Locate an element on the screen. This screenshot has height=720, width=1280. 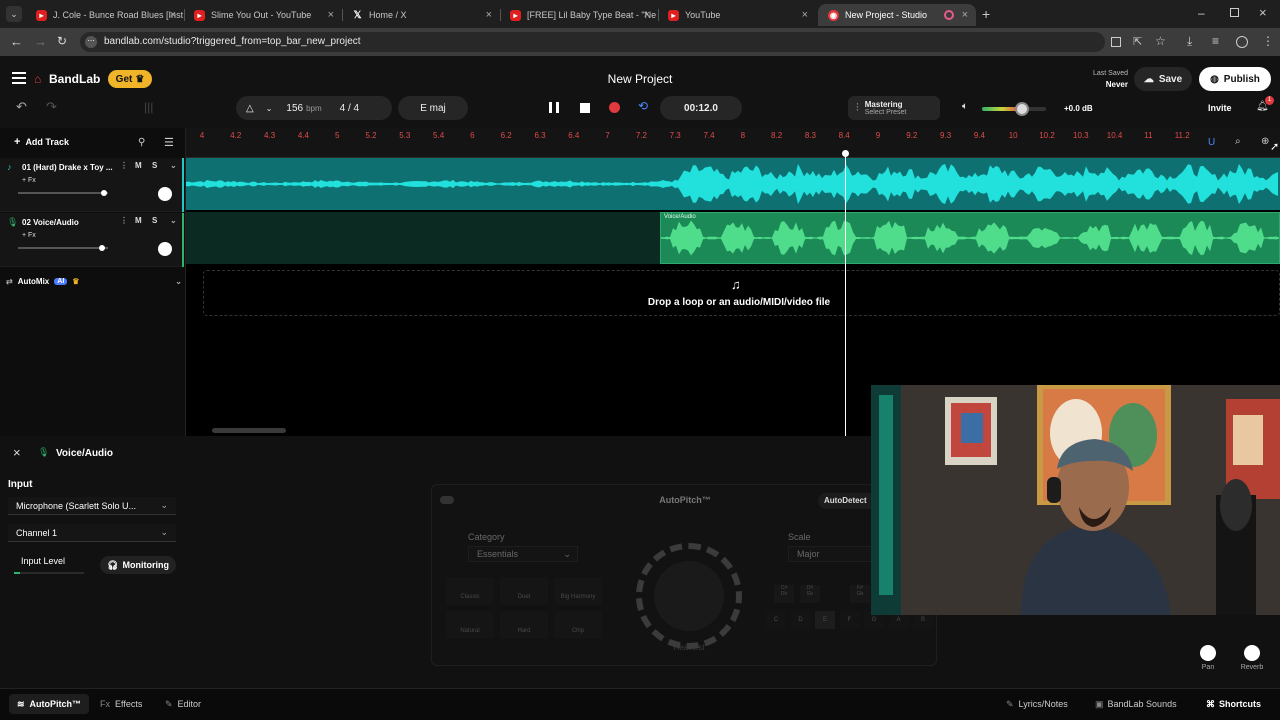
download-icon: ⤓ is located at coordinates (1189, 41).